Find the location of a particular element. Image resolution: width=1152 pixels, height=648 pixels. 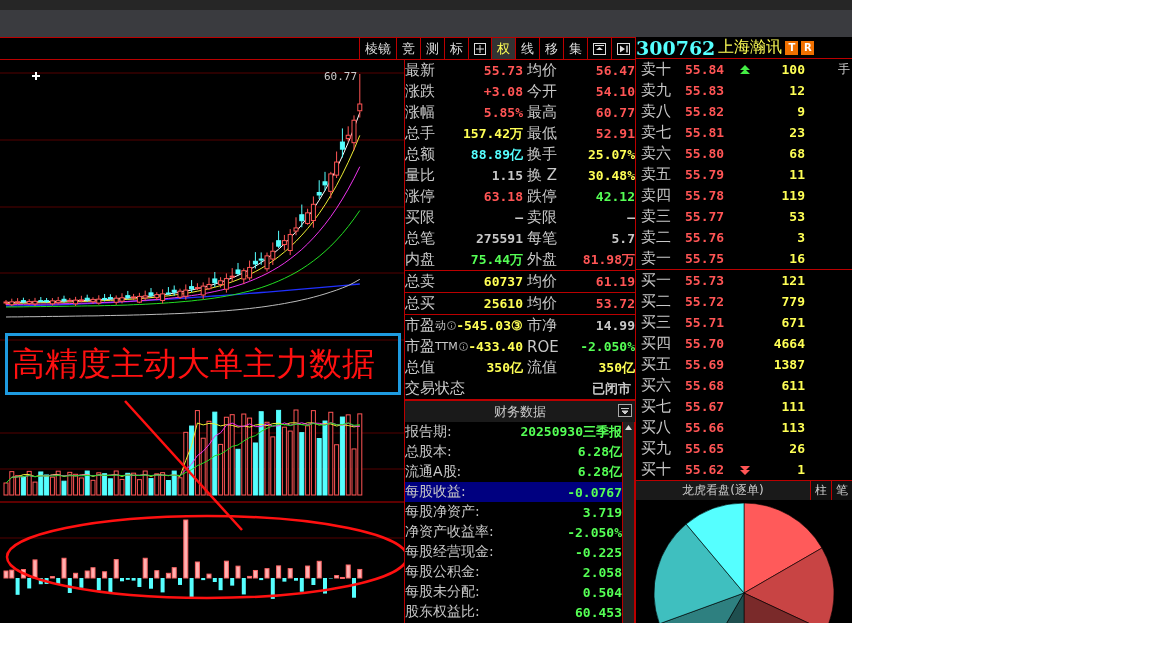

finance-label: 报告期: is located at coordinates (428, 432).